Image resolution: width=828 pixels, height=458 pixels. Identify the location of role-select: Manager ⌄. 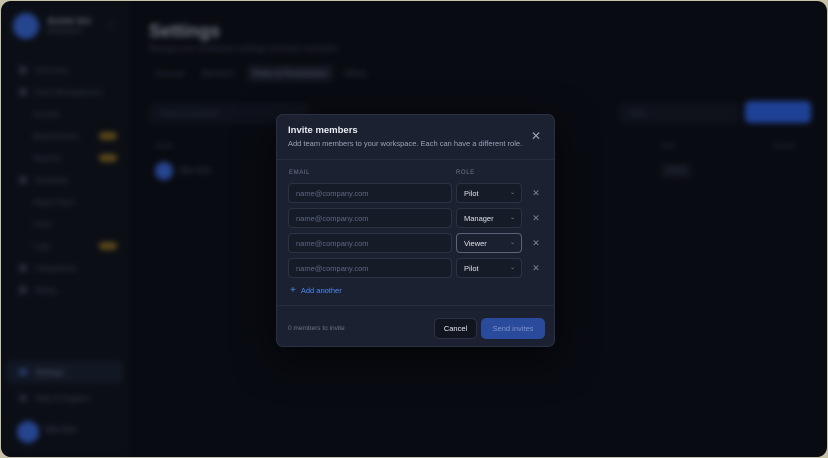
(489, 218).